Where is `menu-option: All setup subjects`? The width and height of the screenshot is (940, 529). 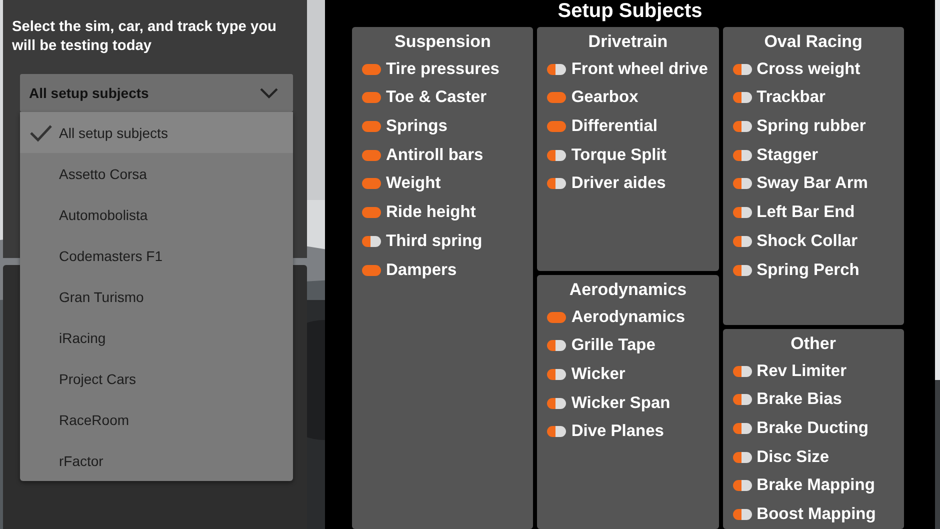 menu-option: All setup subjects is located at coordinates (156, 132).